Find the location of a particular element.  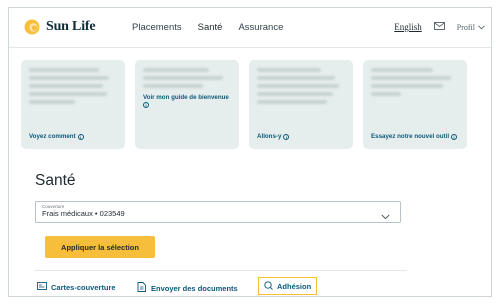

coverage-cards-link: Cartes-couverture is located at coordinates (76, 287).